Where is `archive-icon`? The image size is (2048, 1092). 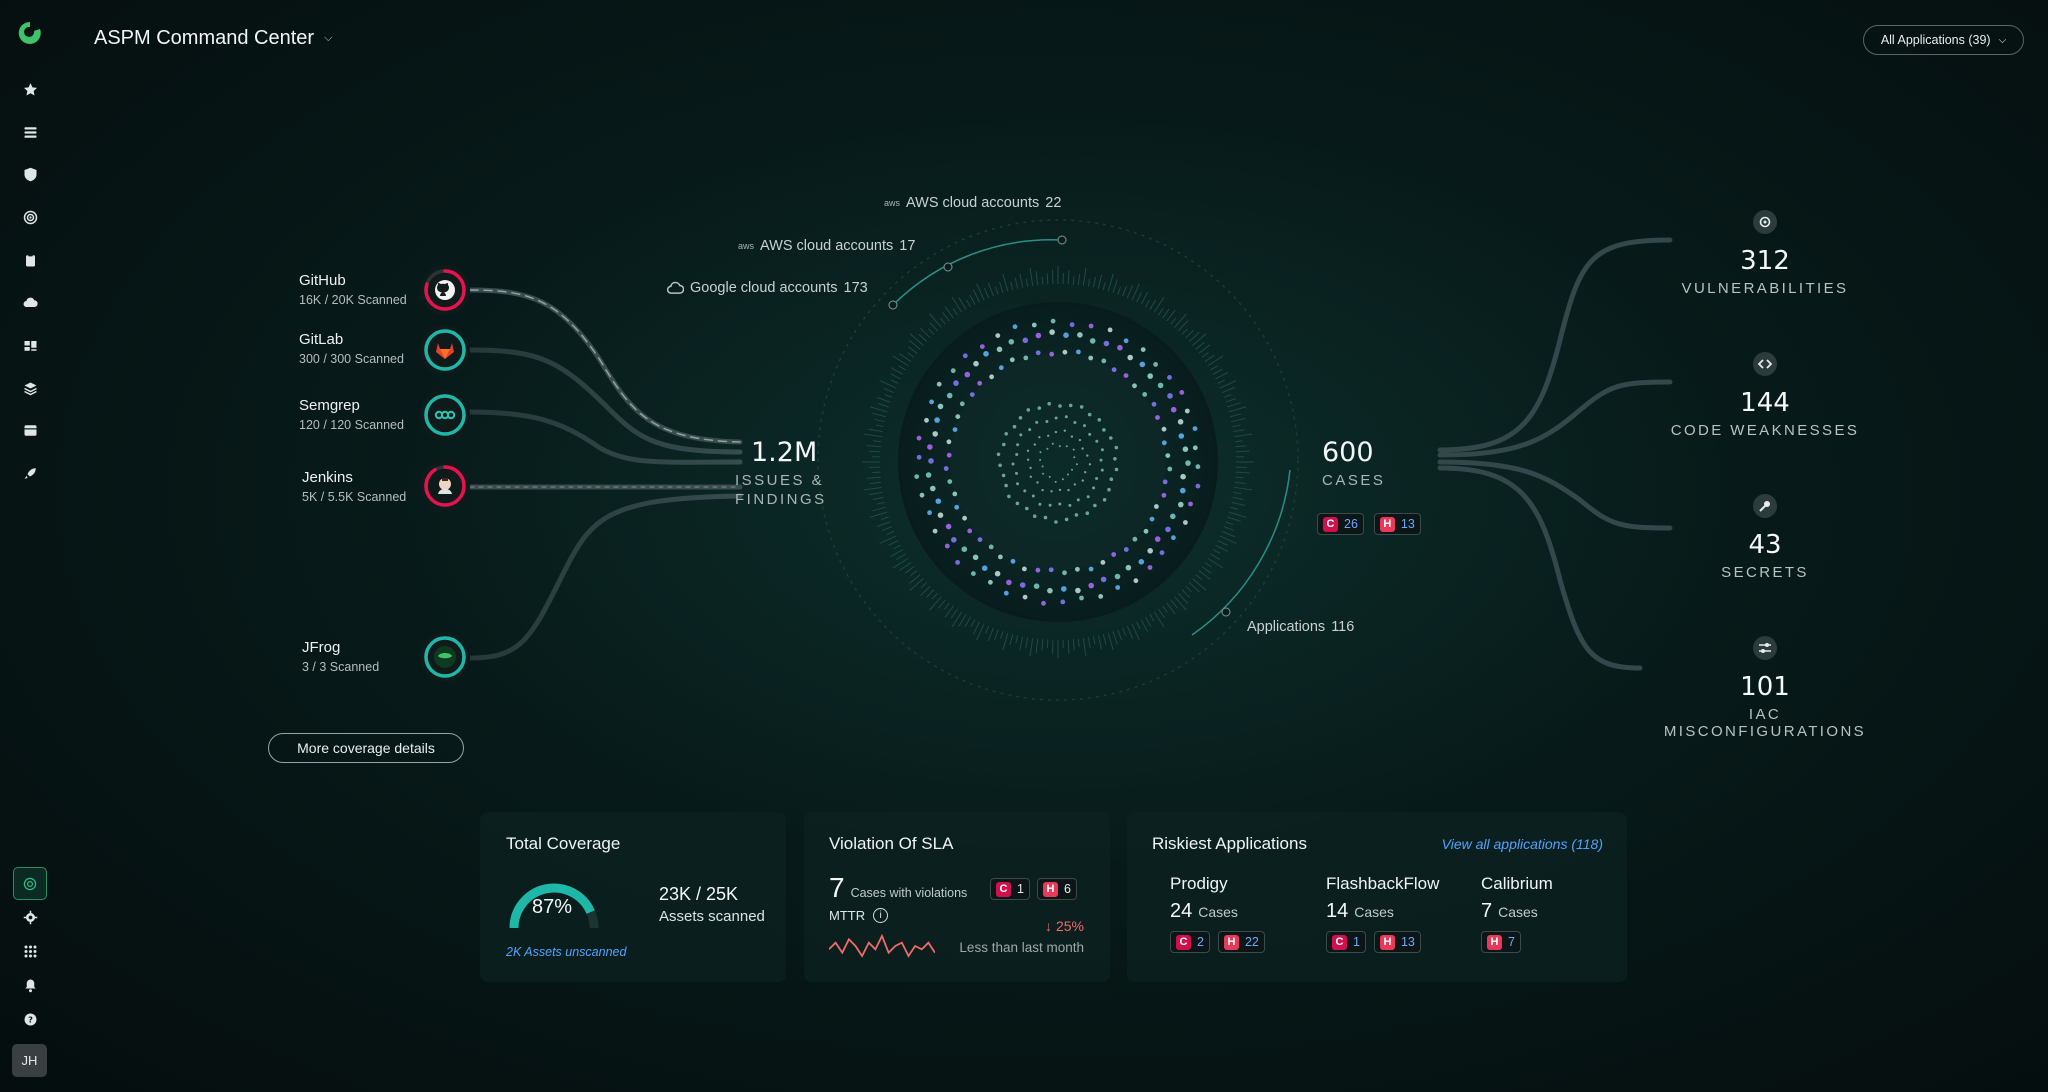 archive-icon is located at coordinates (30, 430).